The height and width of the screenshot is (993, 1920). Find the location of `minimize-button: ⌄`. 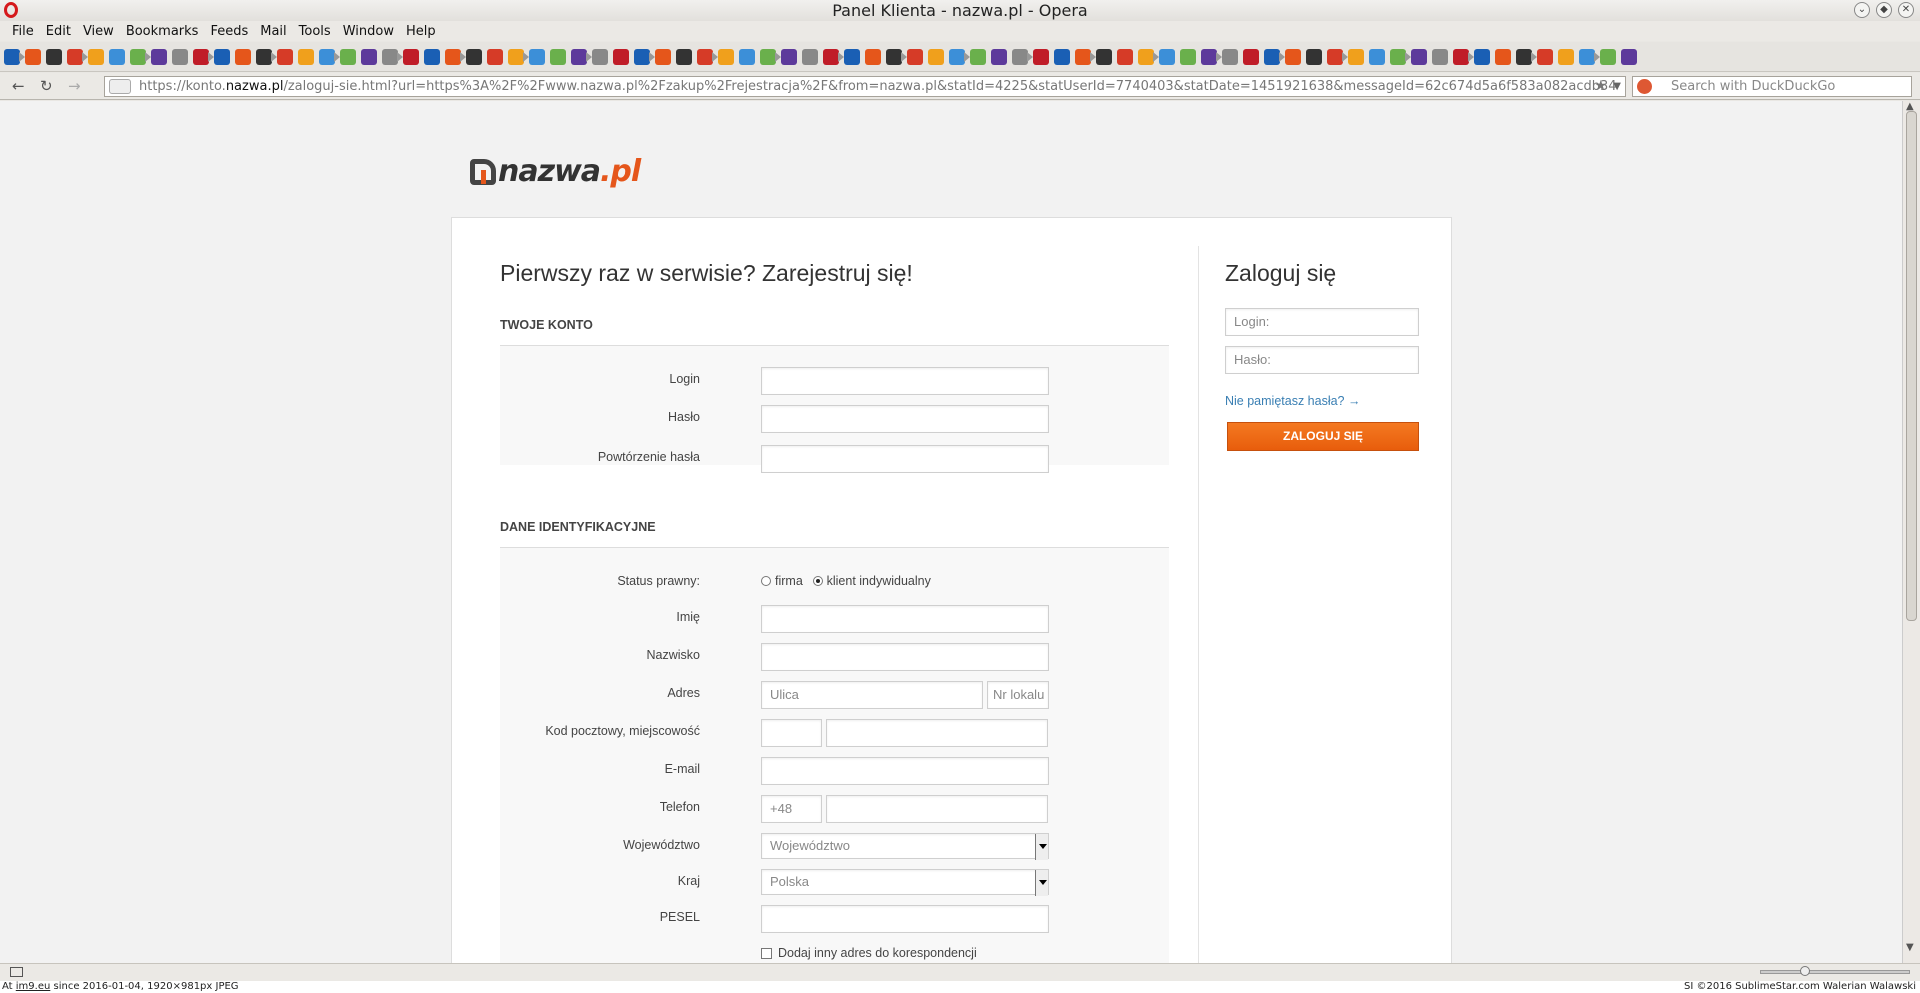

minimize-button: ⌄ is located at coordinates (1862, 10).